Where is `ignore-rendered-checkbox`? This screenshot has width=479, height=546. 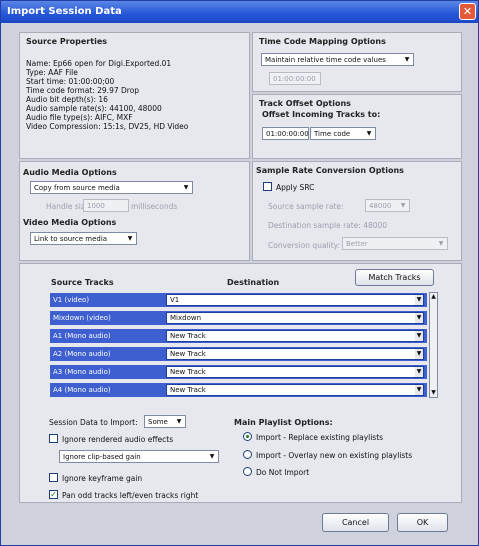
ignore-rendered-checkbox is located at coordinates (53, 438).